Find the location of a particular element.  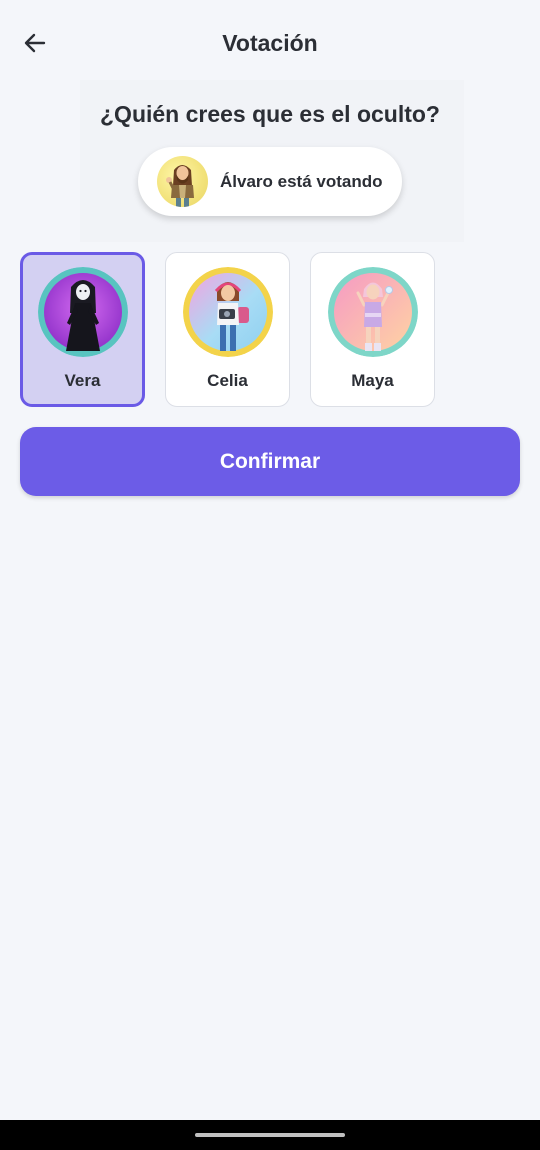

page-title: Votación is located at coordinates (270, 43).